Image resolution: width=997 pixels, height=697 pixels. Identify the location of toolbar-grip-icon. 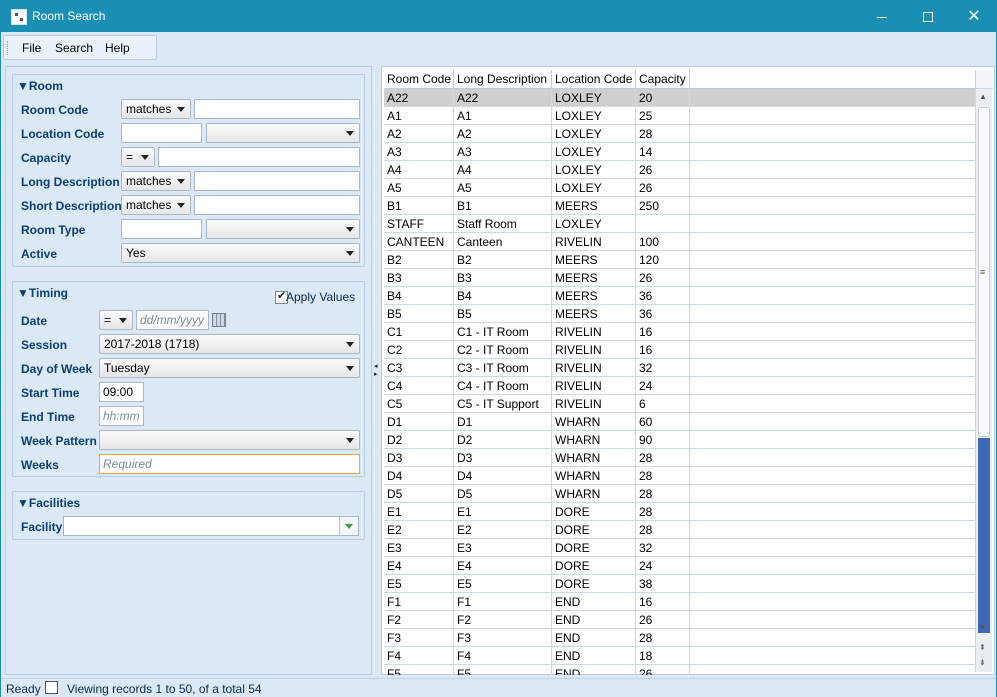
(8, 48).